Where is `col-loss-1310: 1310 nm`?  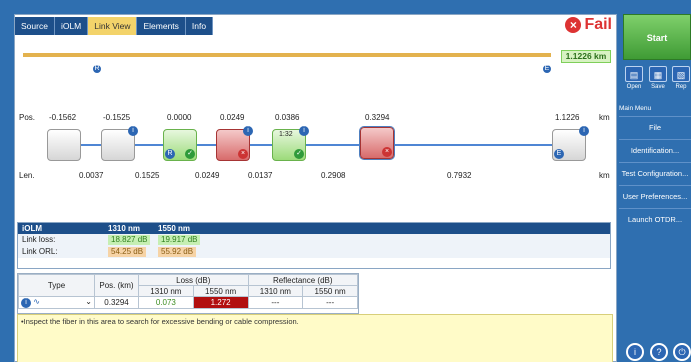 col-loss-1310: 1310 nm is located at coordinates (166, 291).